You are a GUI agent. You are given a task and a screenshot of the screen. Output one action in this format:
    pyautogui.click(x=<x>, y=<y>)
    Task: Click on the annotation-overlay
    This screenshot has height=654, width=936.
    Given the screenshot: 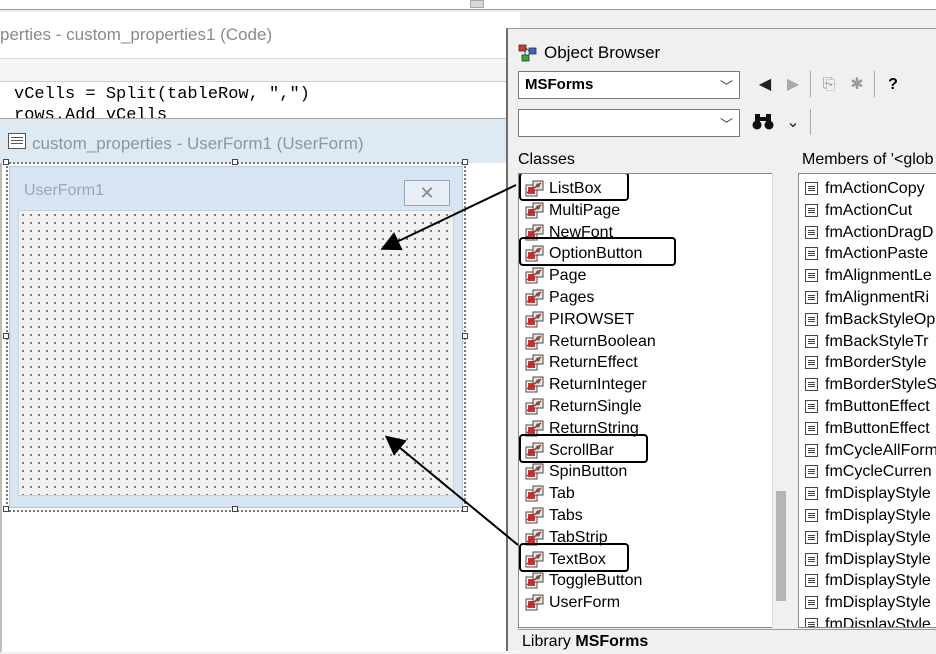 What is the action you would take?
    pyautogui.click(x=449, y=365)
    